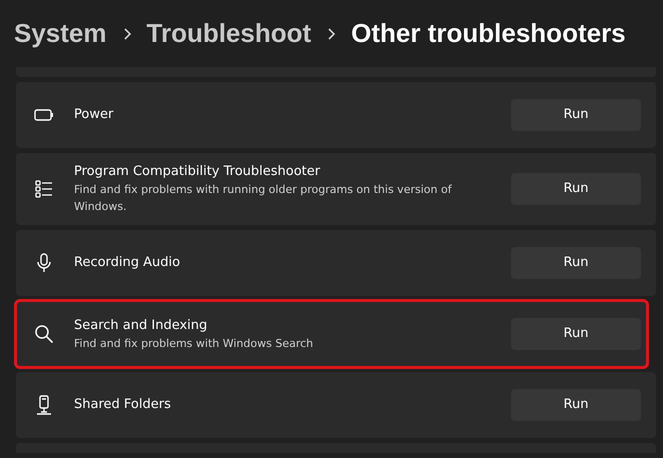 The width and height of the screenshot is (663, 458). Describe the element at coordinates (263, 198) in the screenshot. I see `troubleshooter-description: Find and fix problems with running older programs on this version of Windows.` at that location.